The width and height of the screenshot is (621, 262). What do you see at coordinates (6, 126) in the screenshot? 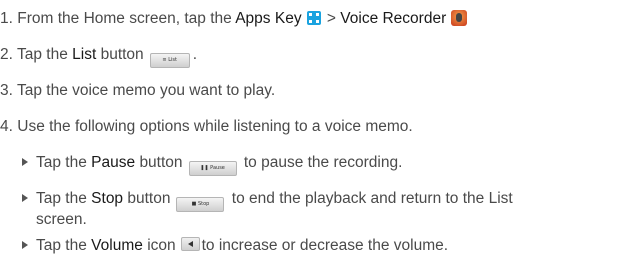
I see `step-4-number: 4.` at bounding box center [6, 126].